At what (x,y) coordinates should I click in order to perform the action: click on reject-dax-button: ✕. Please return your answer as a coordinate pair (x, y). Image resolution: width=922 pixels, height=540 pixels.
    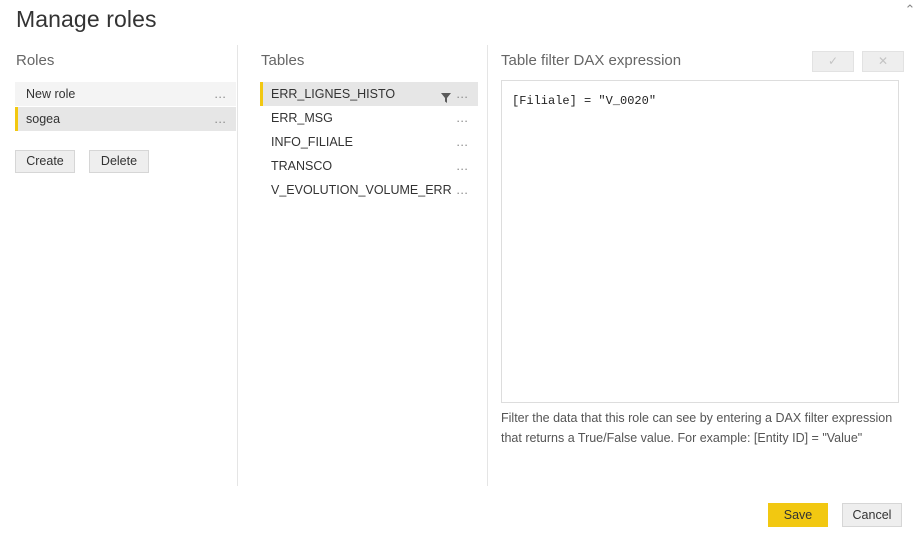
    Looking at the image, I should click on (883, 61).